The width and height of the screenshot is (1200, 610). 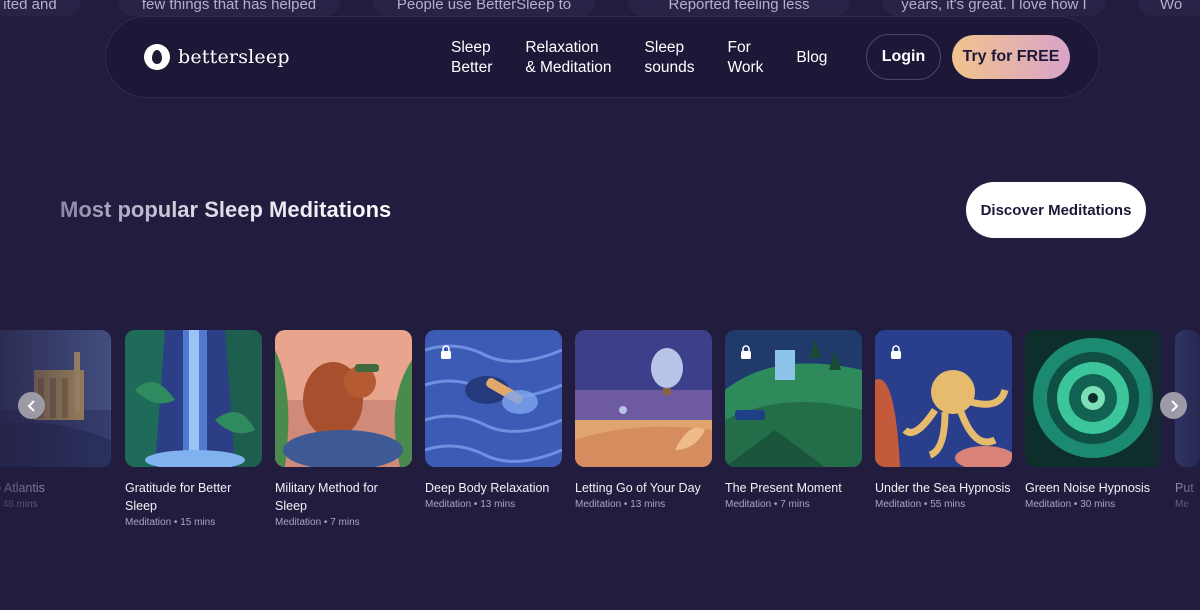 What do you see at coordinates (484, 8) in the screenshot?
I see `testimonial-card: People use BetterSleep to` at bounding box center [484, 8].